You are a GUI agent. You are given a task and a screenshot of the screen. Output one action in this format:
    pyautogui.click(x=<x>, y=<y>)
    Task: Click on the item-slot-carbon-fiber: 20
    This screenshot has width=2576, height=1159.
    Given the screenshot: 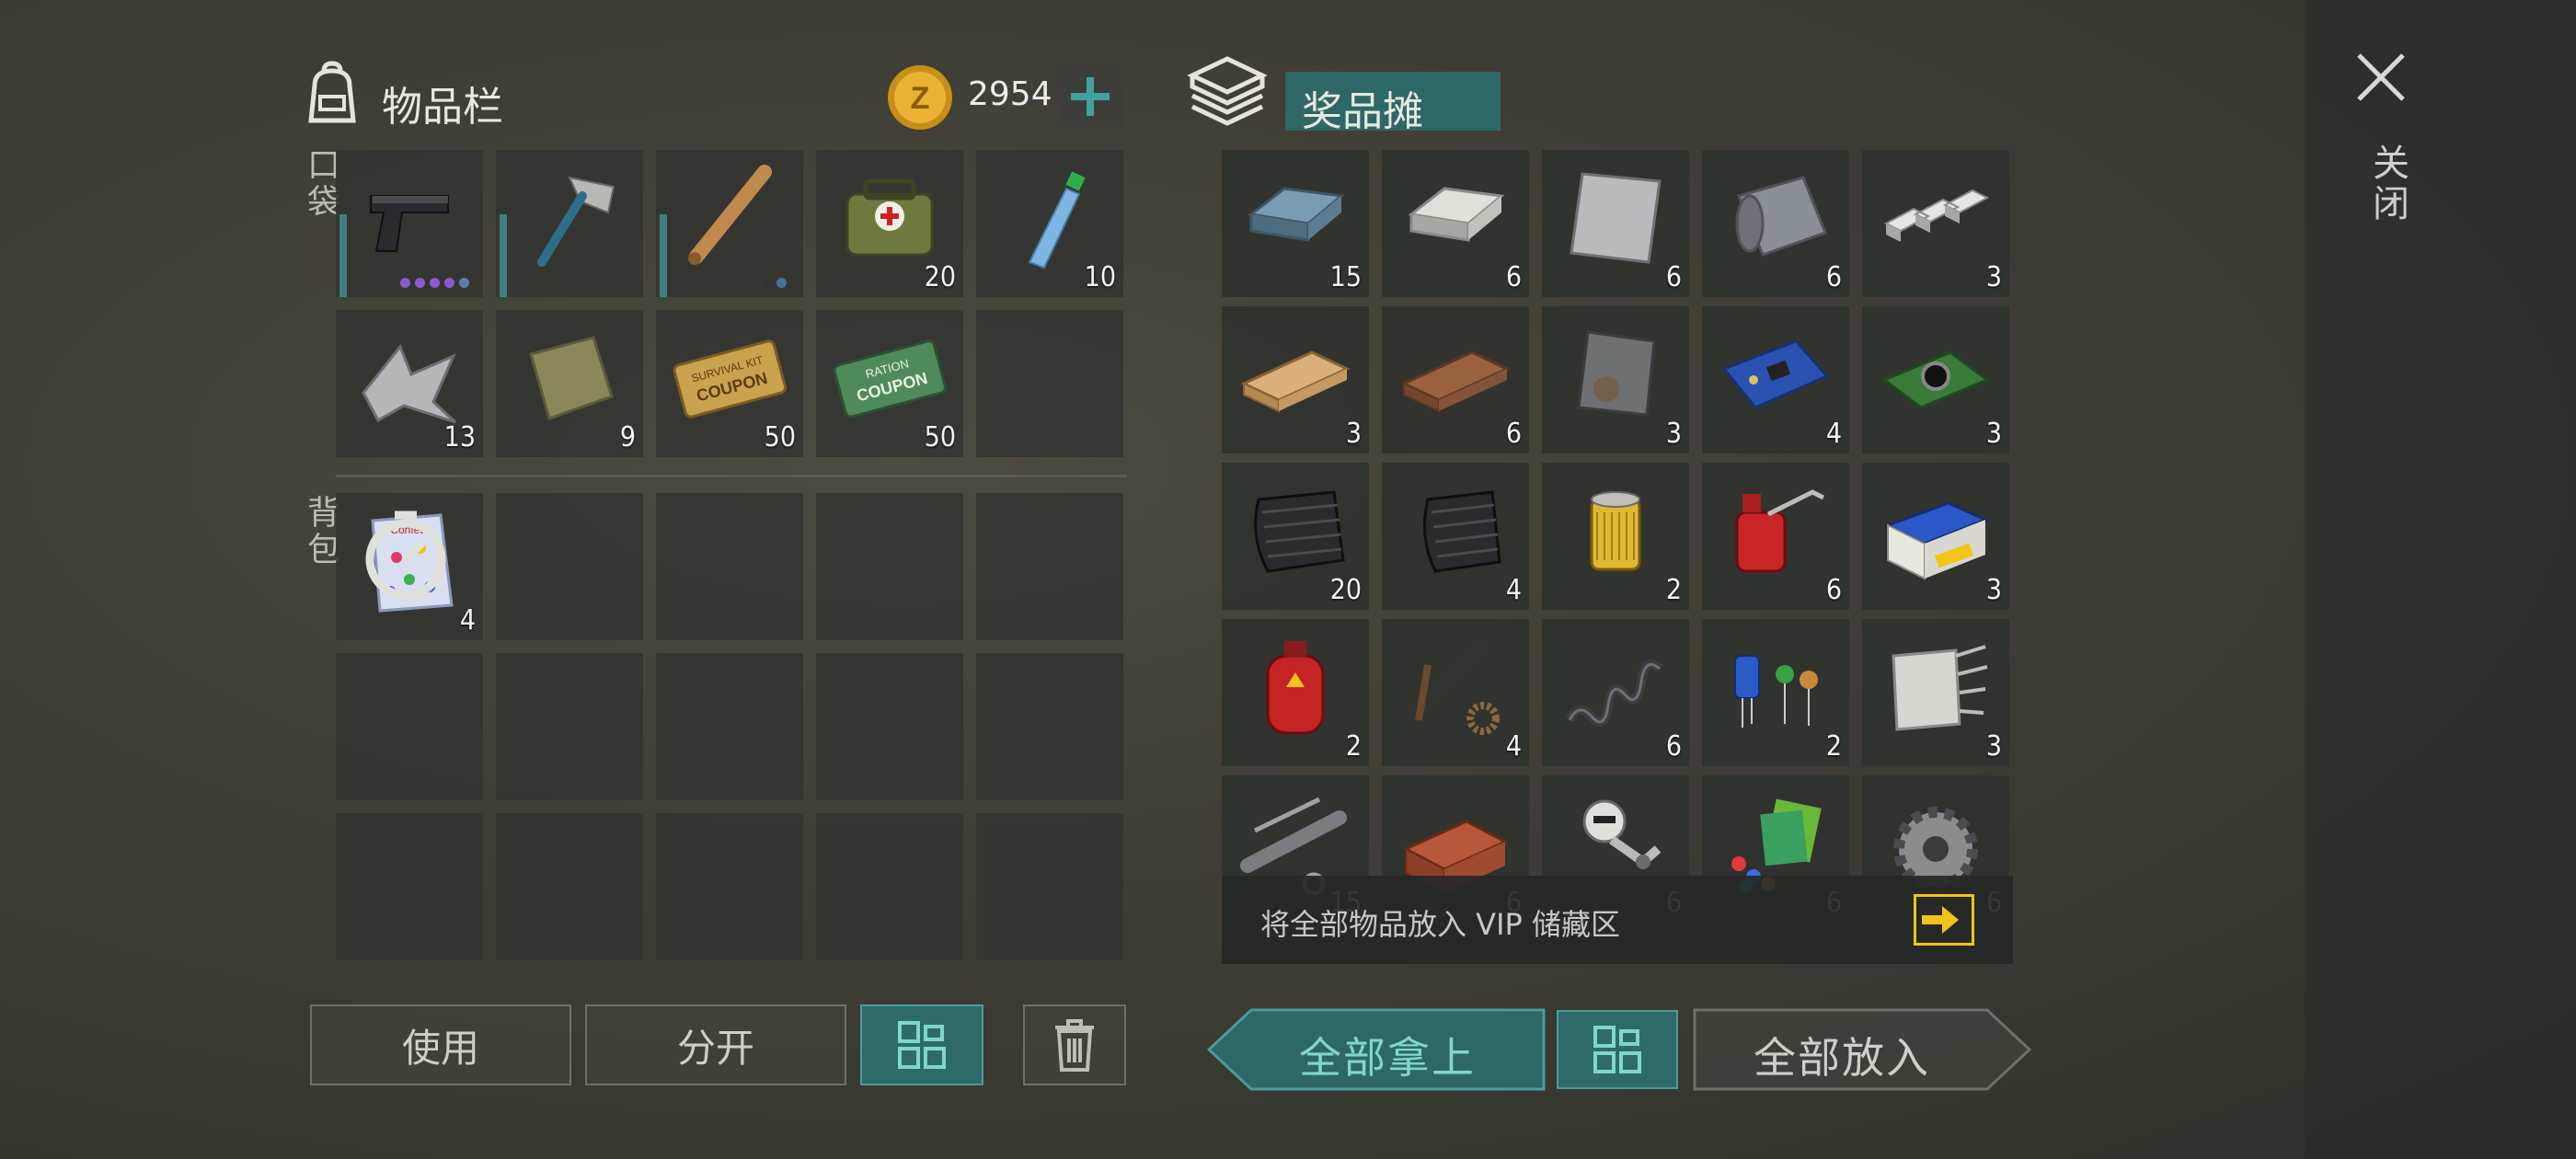 What is the action you would take?
    pyautogui.click(x=1295, y=536)
    